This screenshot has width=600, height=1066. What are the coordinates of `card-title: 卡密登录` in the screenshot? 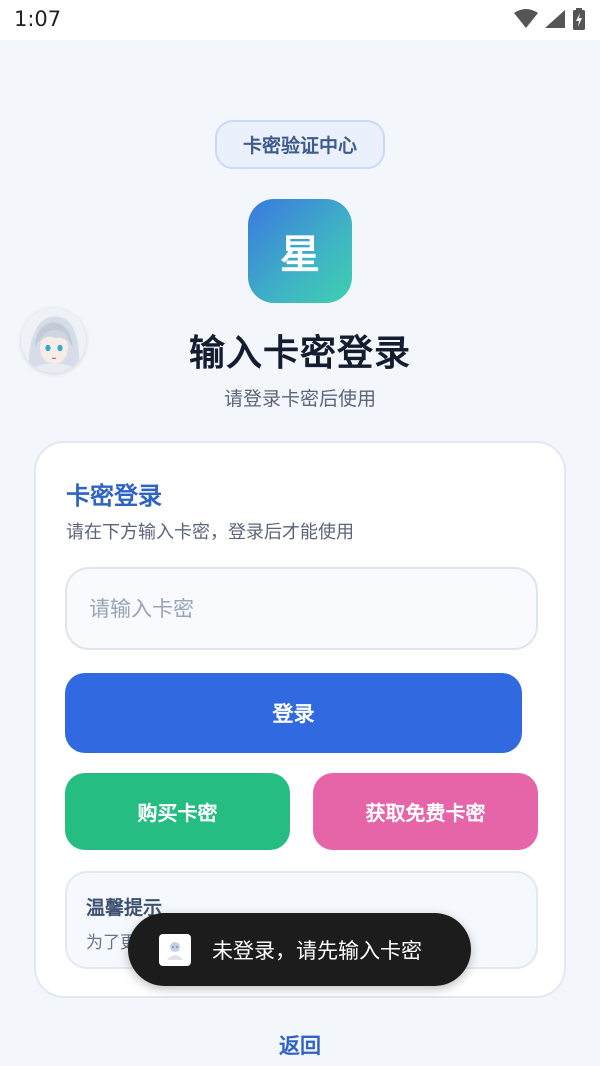 It's located at (114, 496).